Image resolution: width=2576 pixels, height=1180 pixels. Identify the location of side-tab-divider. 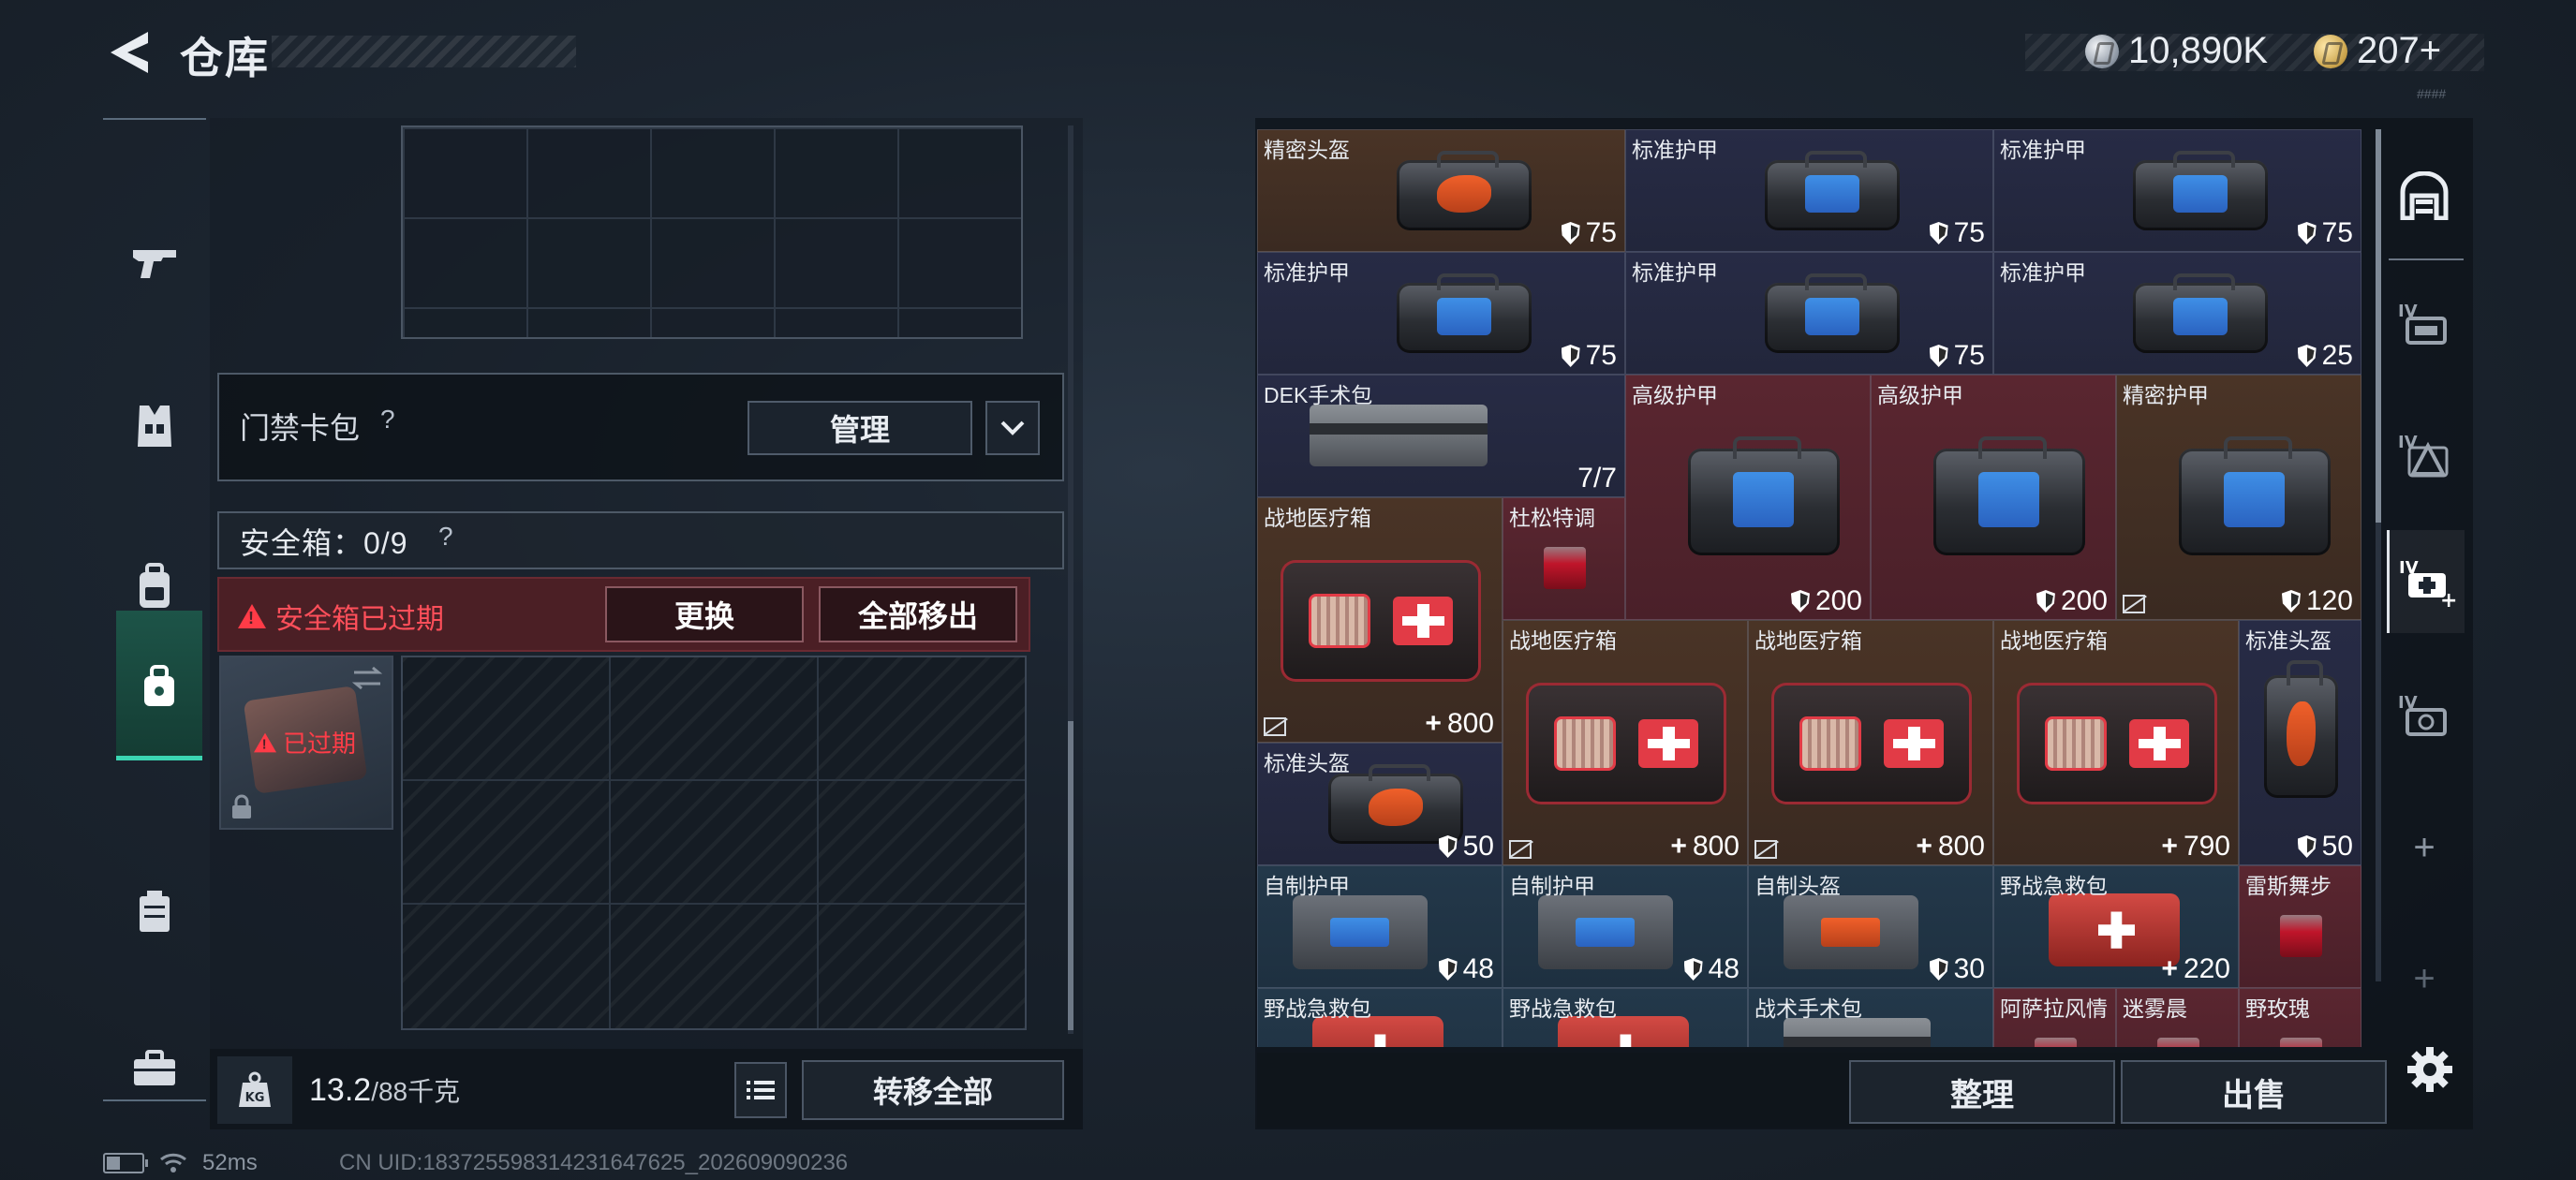
(2426, 259).